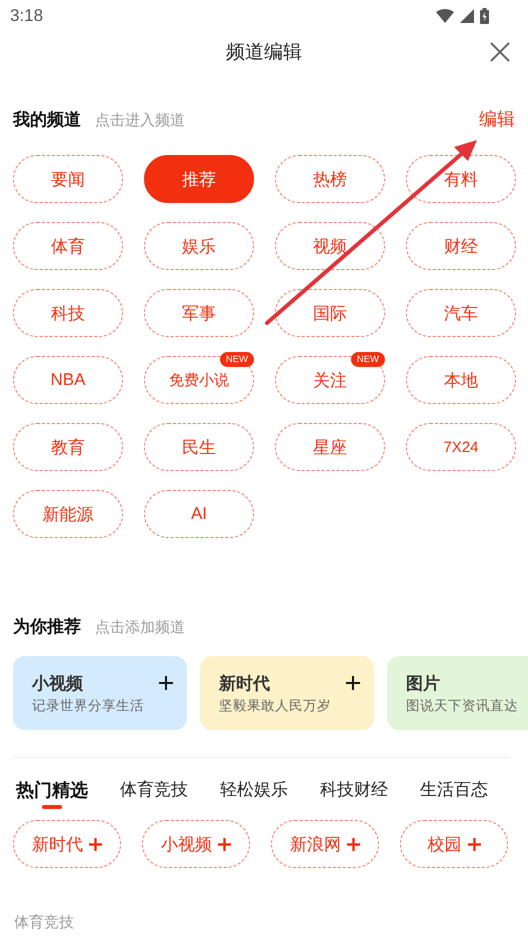 The width and height of the screenshot is (528, 939). Describe the element at coordinates (325, 844) in the screenshot. I see `add-channel-chip: 新浪网` at that location.